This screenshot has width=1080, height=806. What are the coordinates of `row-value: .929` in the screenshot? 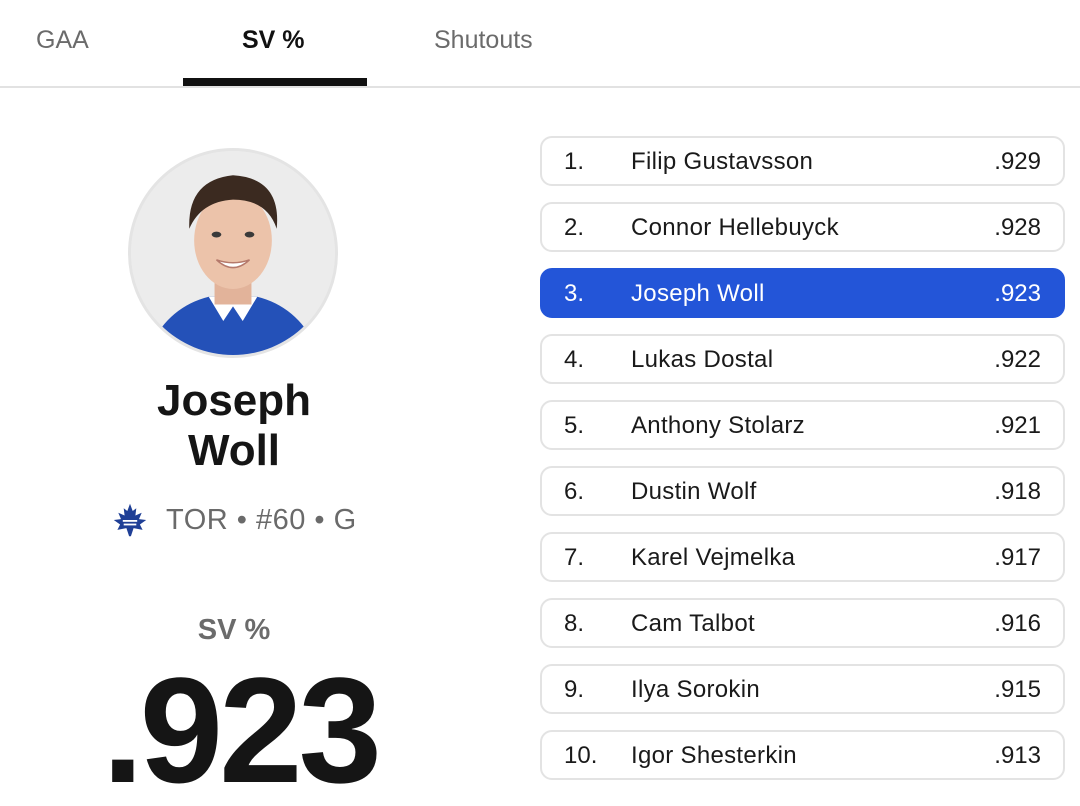 It's located at (1017, 161).